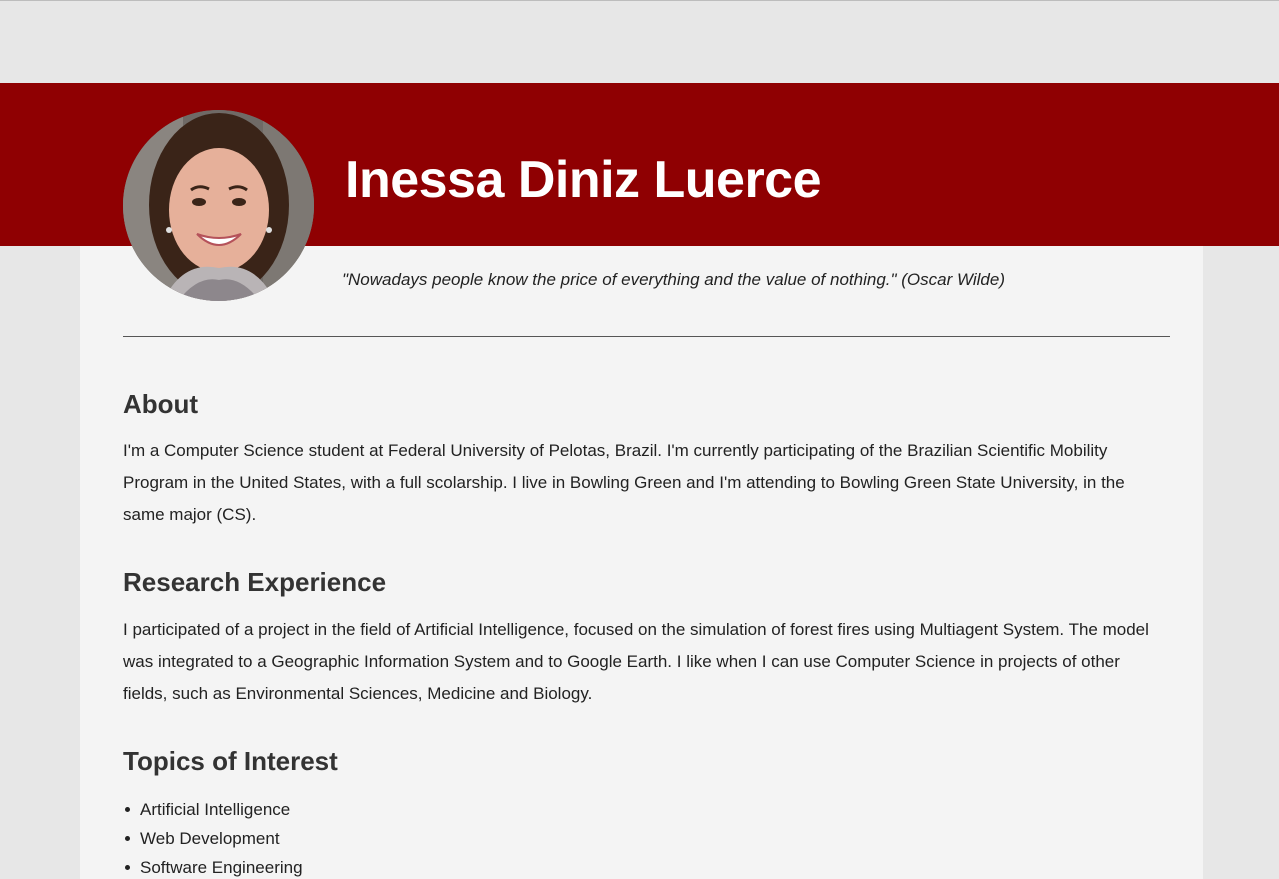  I want to click on browser-top-border, so click(639, 0).